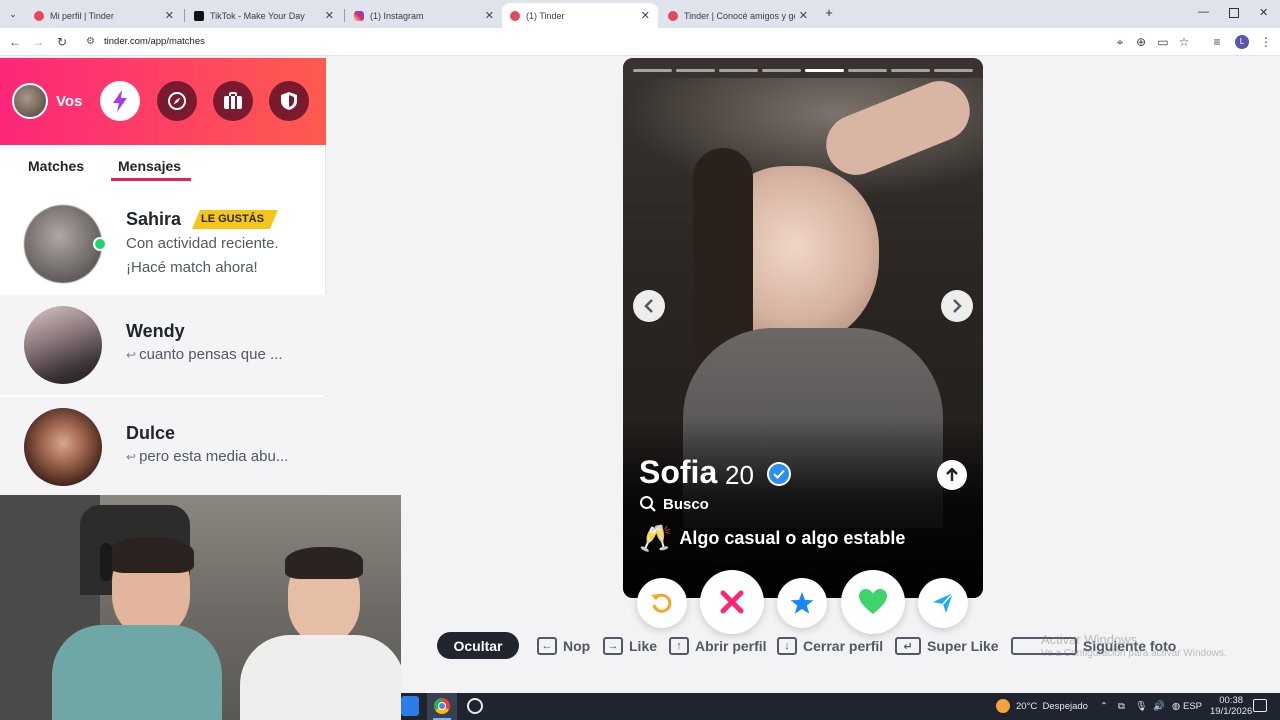 Image resolution: width=1280 pixels, height=720 pixels. Describe the element at coordinates (233, 101) in the screenshot. I see `passport-button` at that location.